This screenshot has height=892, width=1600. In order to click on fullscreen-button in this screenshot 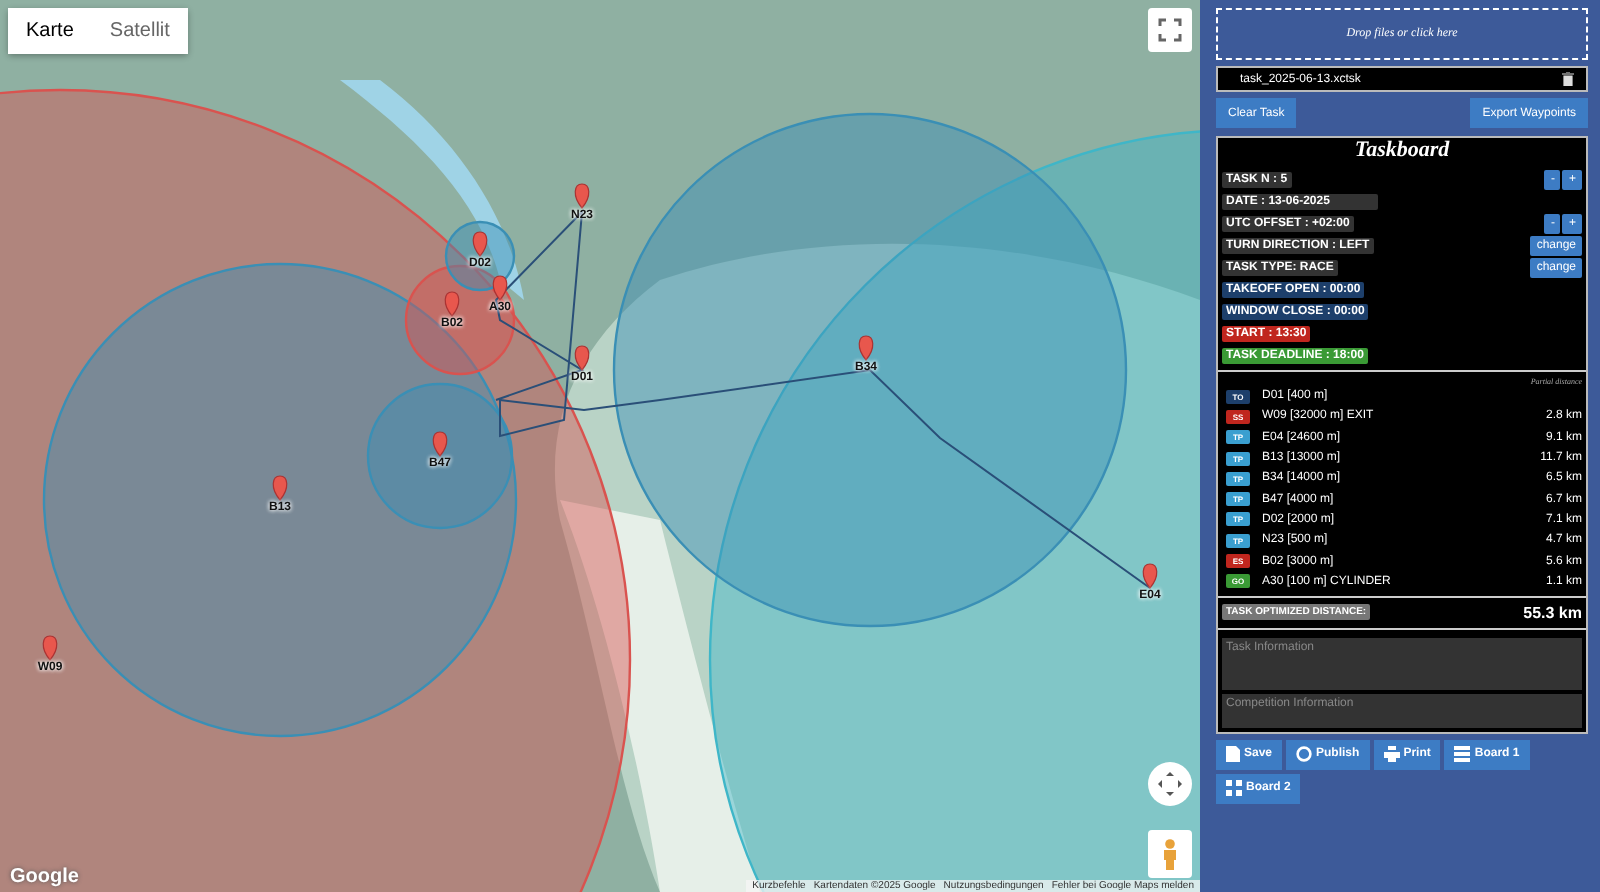, I will do `click(1170, 30)`.